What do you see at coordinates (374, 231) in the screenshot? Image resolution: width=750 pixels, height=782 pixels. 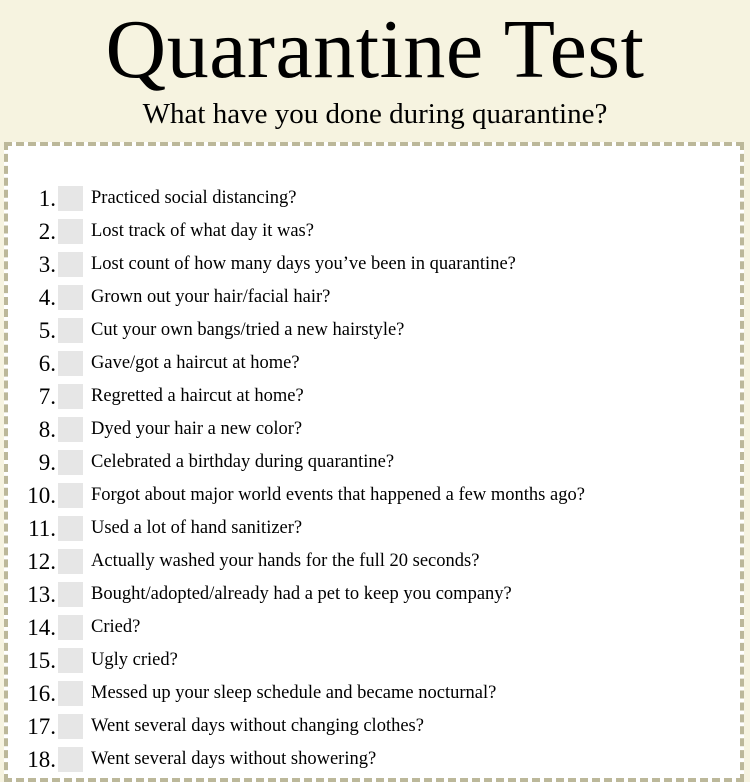 I see `question-item-2: 2. Lost track of what day it was?` at bounding box center [374, 231].